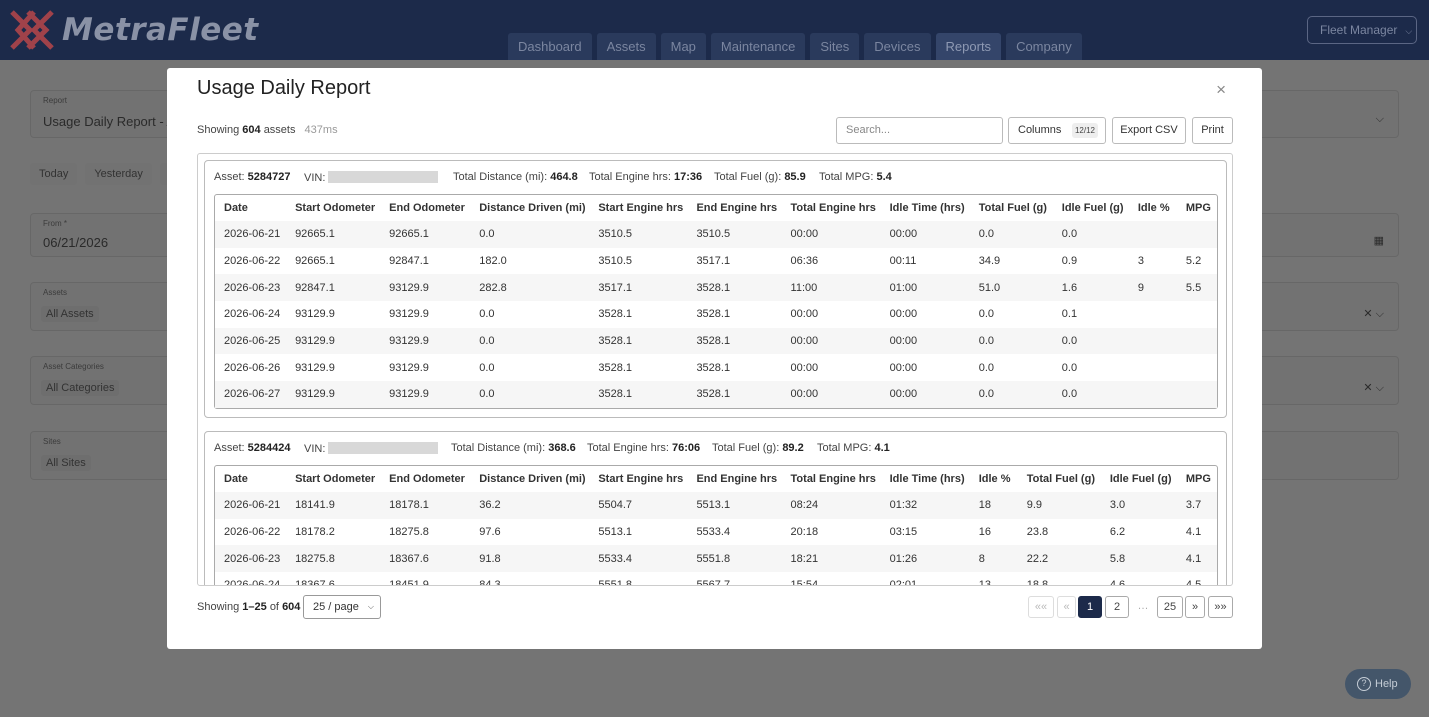 Image resolution: width=1429 pixels, height=717 pixels. Describe the element at coordinates (1196, 288) in the screenshot. I see `table-cell: 5.5` at that location.